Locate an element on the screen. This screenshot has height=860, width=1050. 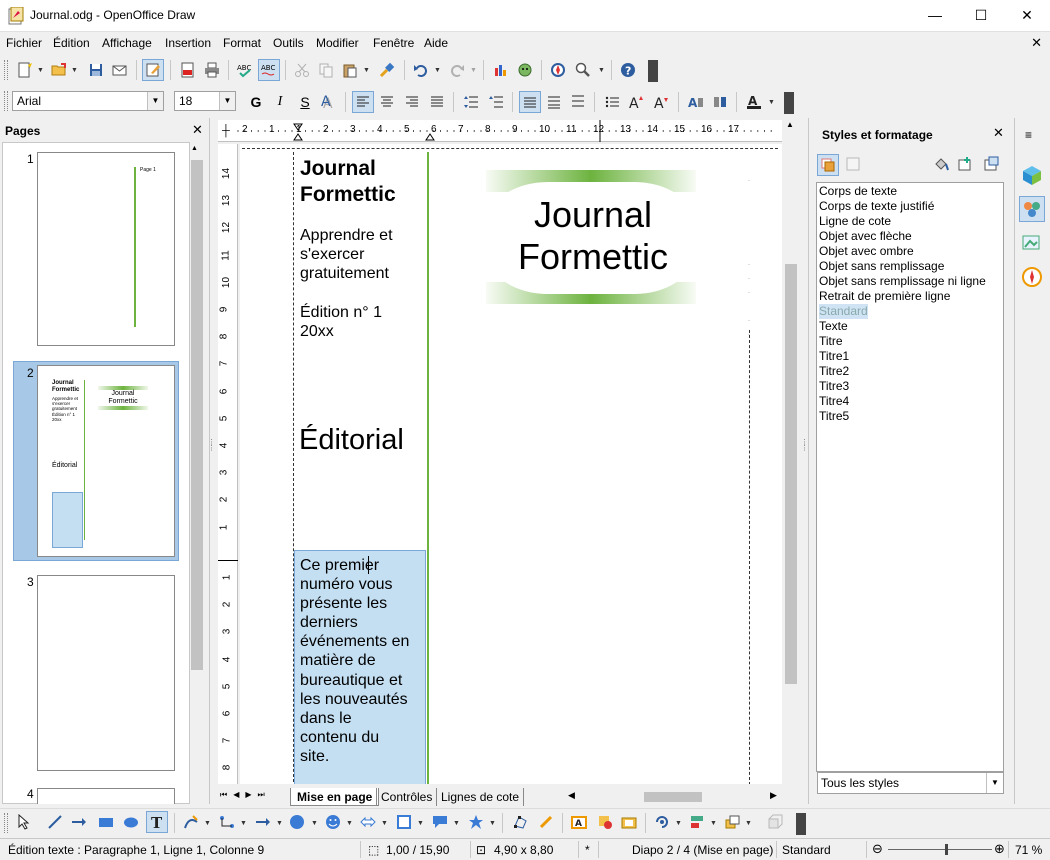
menu-outils: Outils is located at coordinates (288, 43).